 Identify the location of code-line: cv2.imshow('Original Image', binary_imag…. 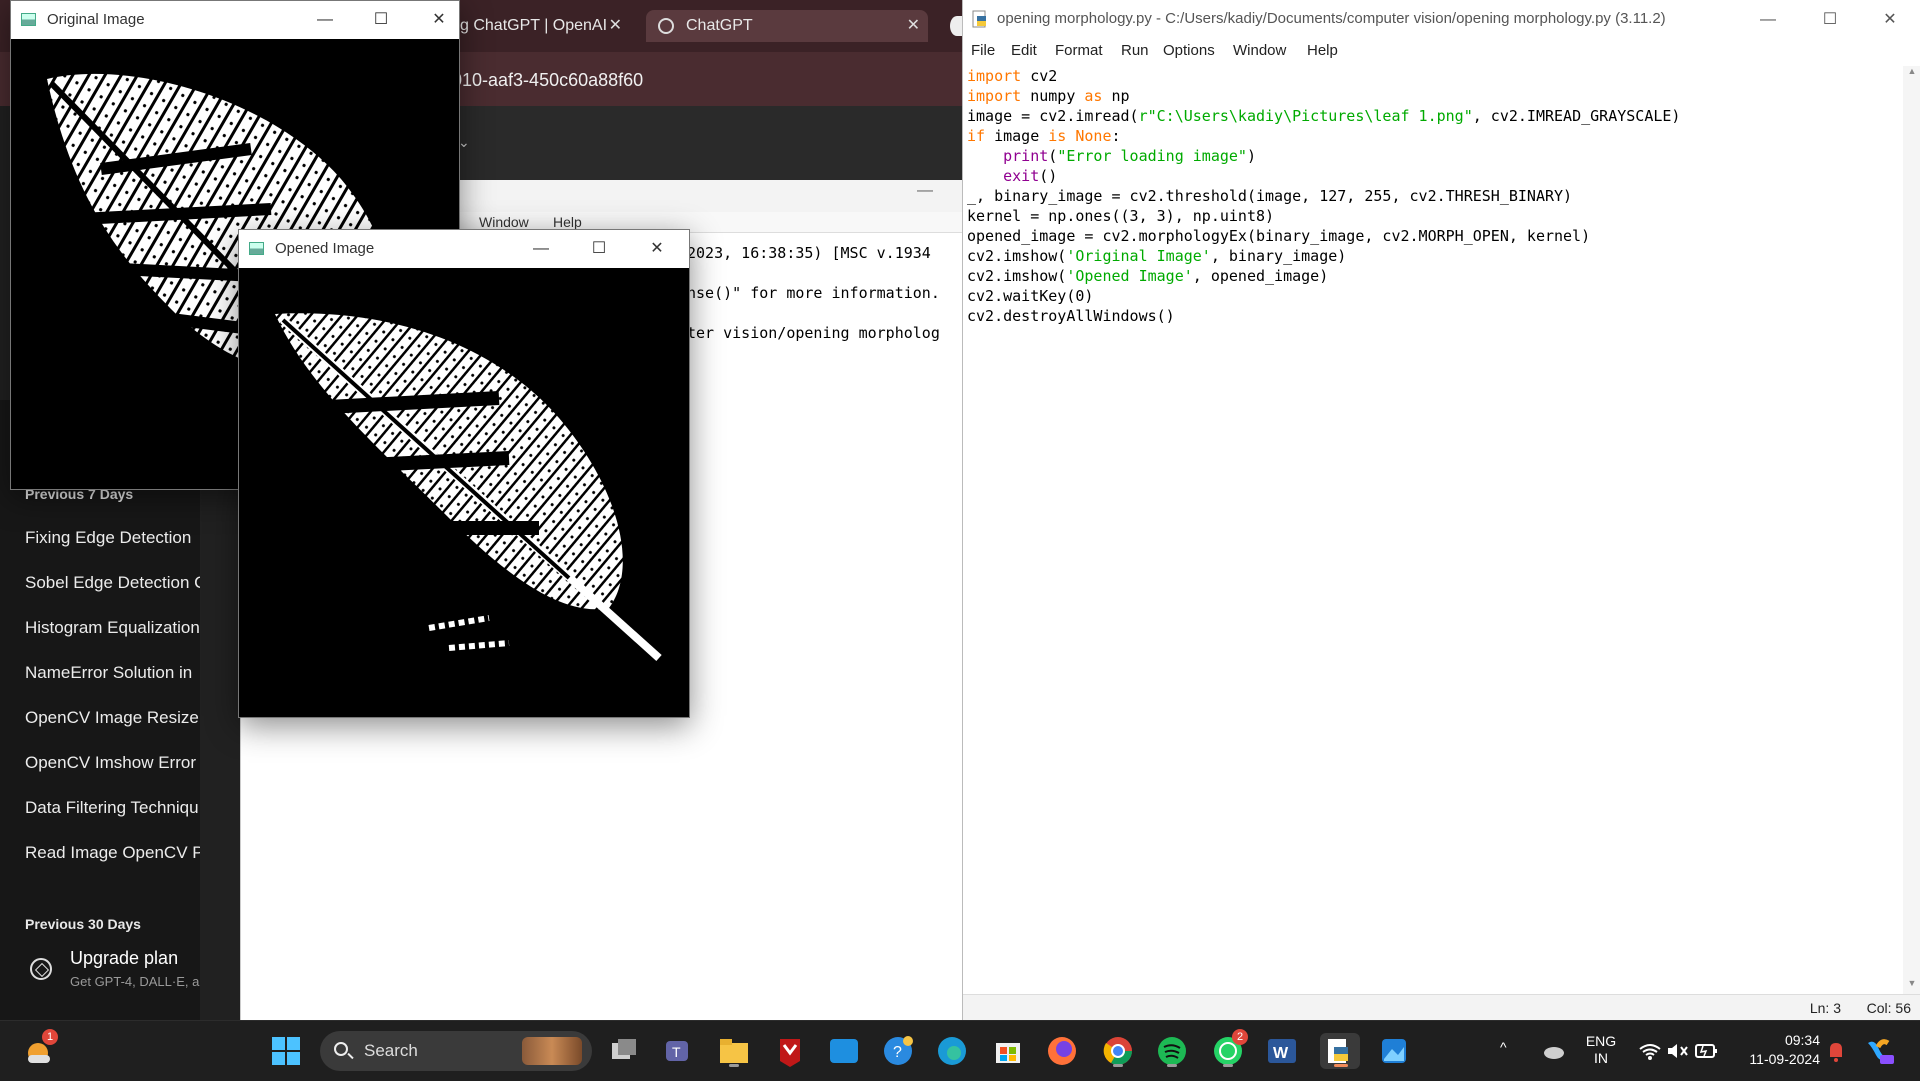
(1432, 256).